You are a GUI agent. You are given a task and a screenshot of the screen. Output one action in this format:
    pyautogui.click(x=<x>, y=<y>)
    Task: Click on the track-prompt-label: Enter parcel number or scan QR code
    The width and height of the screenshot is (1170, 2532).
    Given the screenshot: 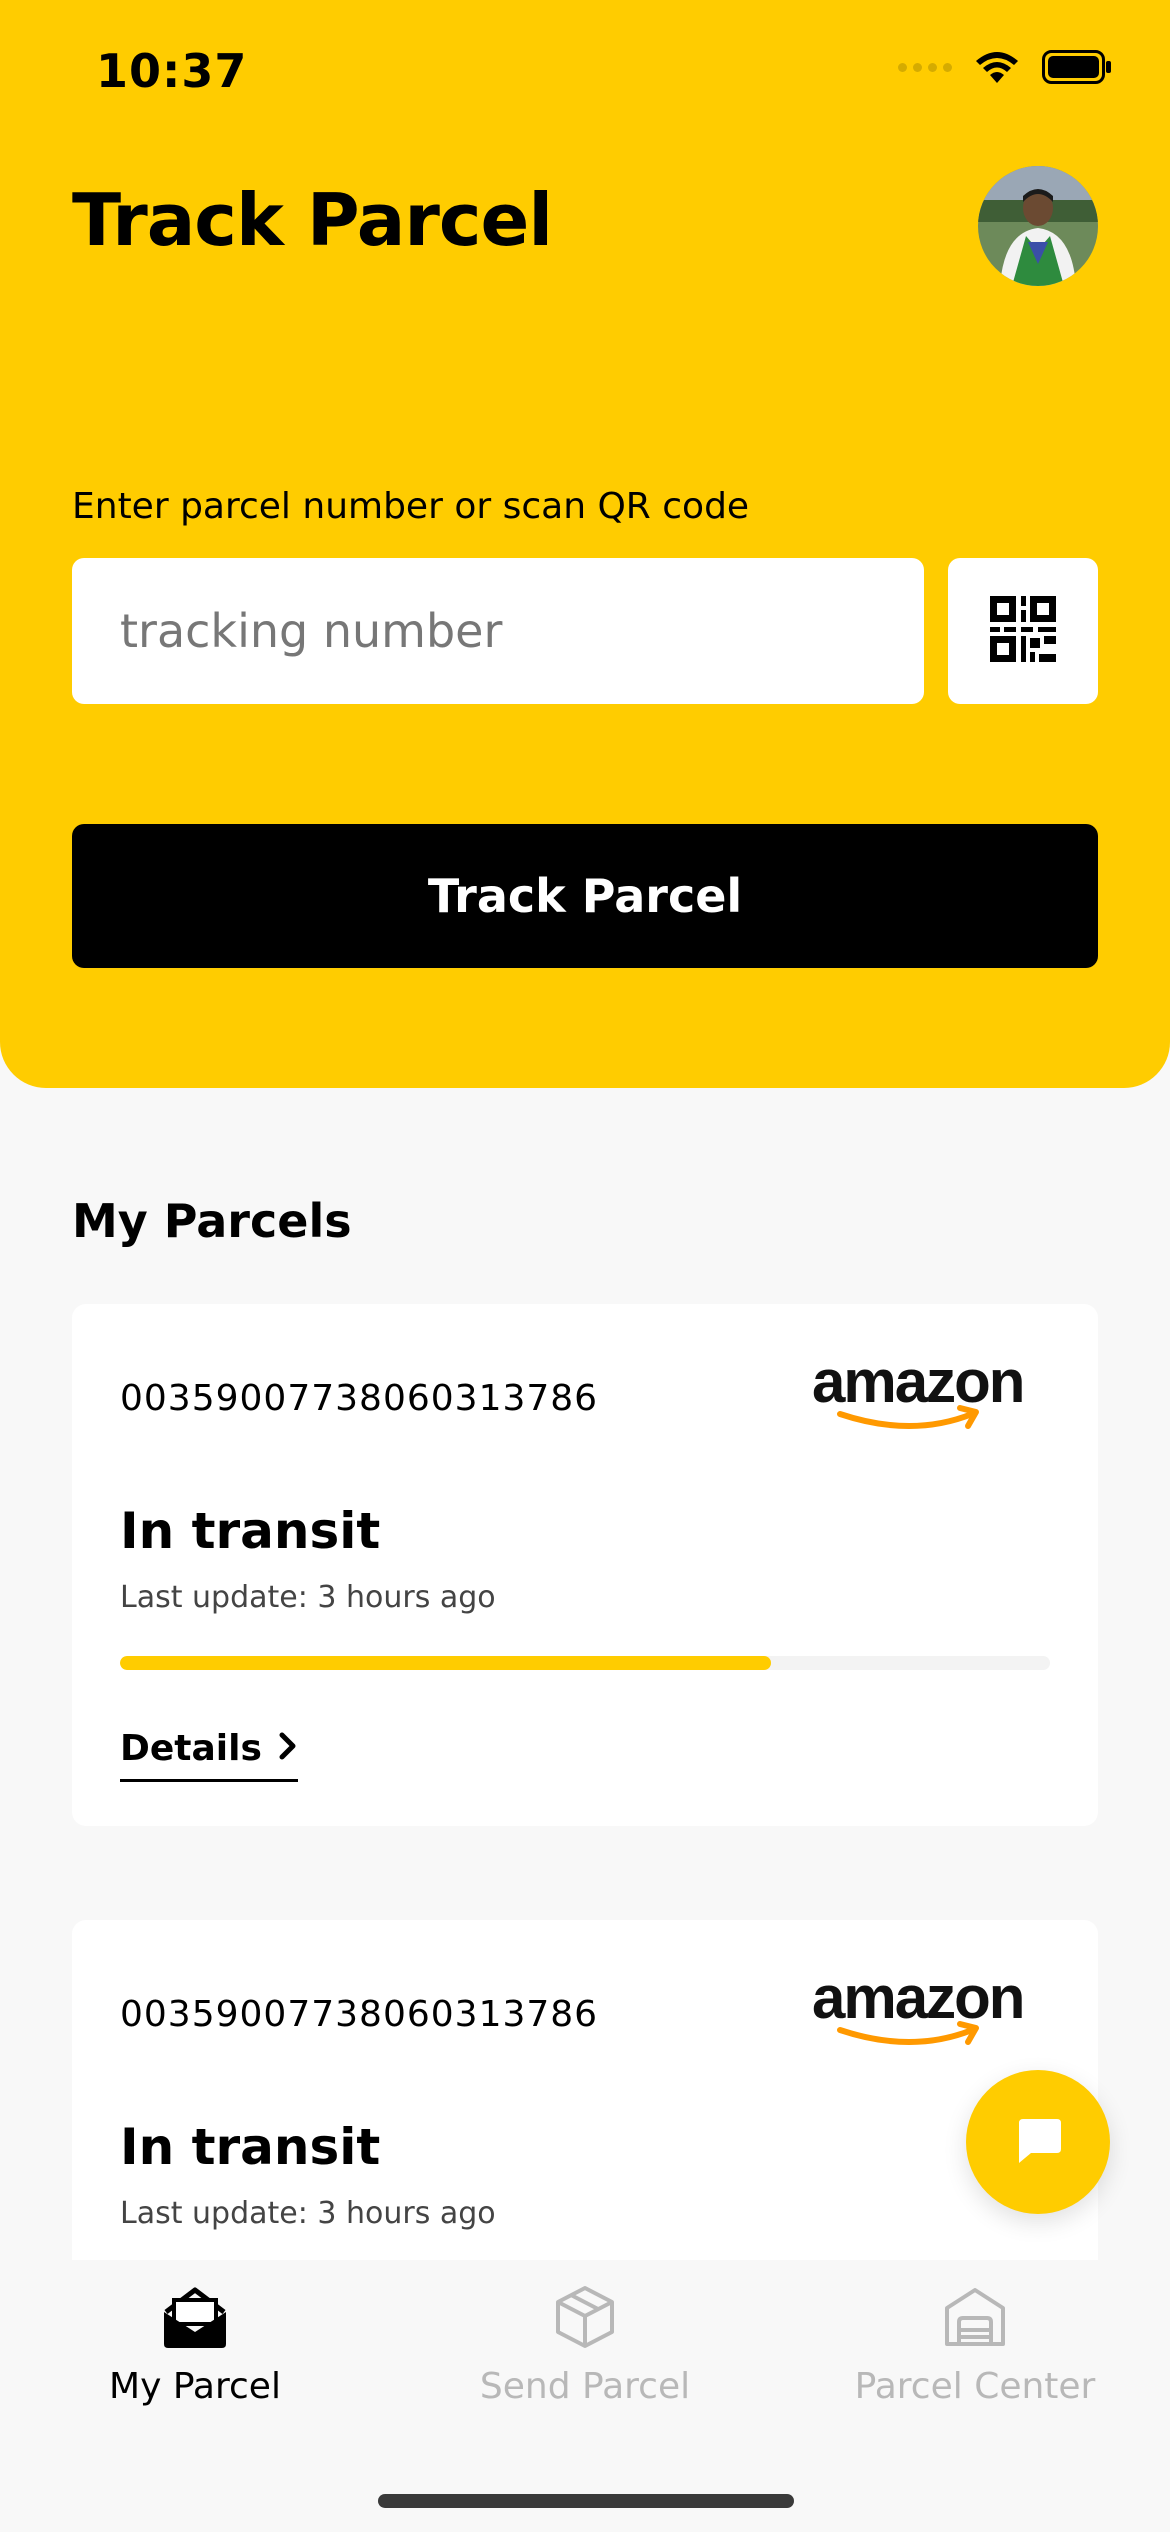 What is the action you would take?
    pyautogui.click(x=411, y=506)
    